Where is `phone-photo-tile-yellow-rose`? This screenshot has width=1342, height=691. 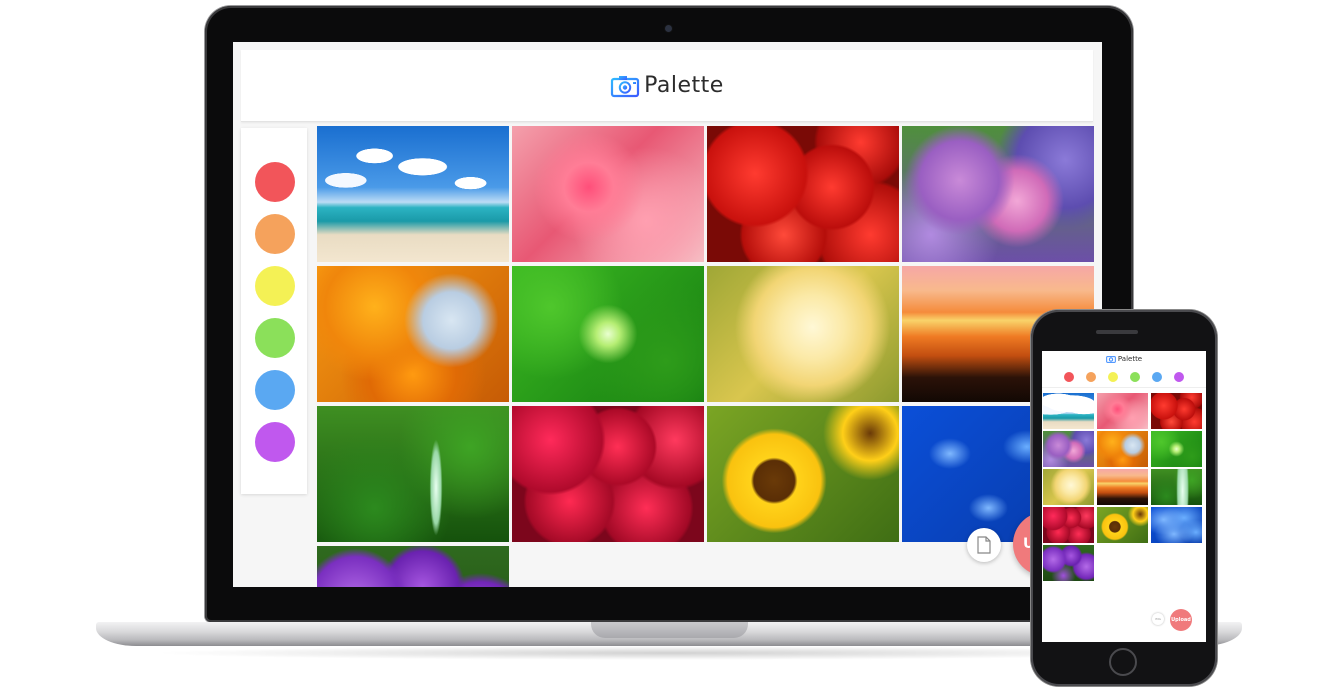 phone-photo-tile-yellow-rose is located at coordinates (1068, 487).